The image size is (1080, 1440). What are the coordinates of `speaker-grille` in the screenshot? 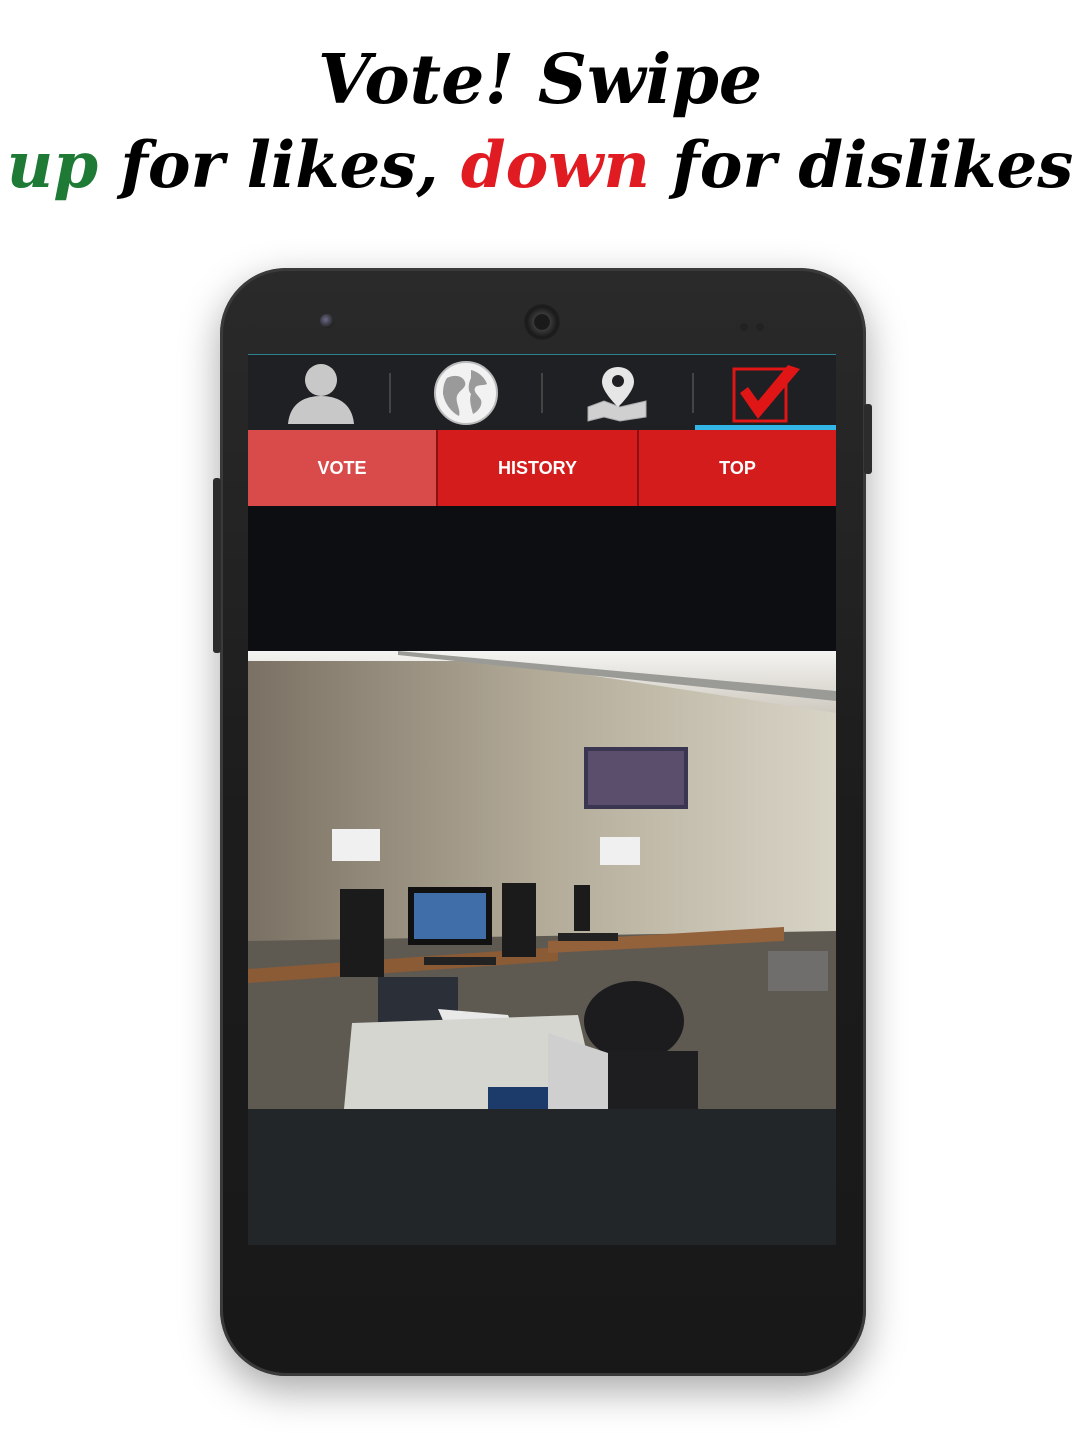 It's located at (542, 322).